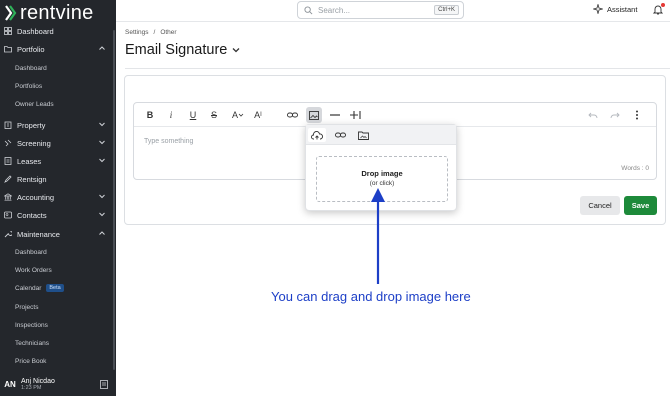 Image resolution: width=670 pixels, height=396 pixels. I want to click on insert-button, so click(356, 115).